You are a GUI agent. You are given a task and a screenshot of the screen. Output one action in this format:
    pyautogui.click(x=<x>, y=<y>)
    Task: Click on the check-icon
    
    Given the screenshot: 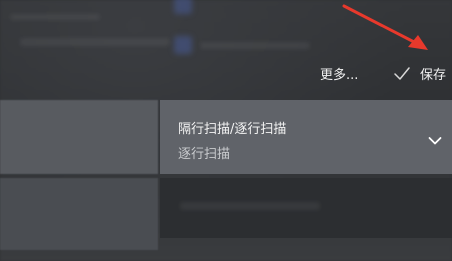 What is the action you would take?
    pyautogui.click(x=402, y=73)
    